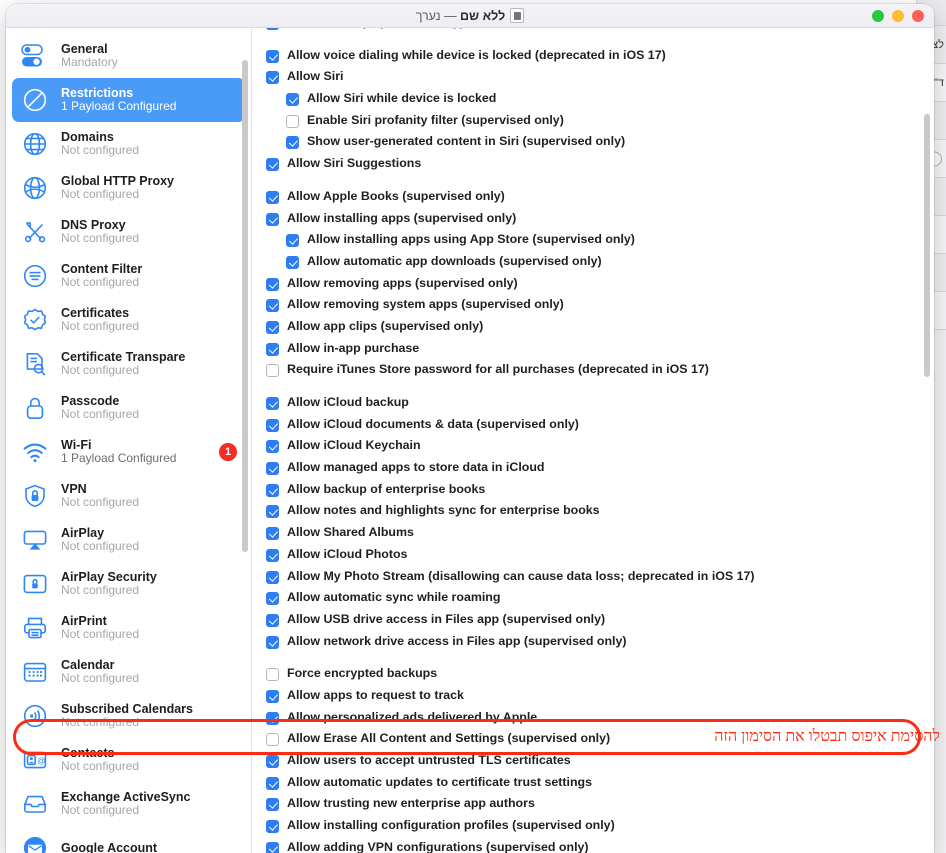 The image size is (946, 853). What do you see at coordinates (128, 584) in the screenshot?
I see `sidebar-item-airplay-security: AirPlay Security Not configured` at bounding box center [128, 584].